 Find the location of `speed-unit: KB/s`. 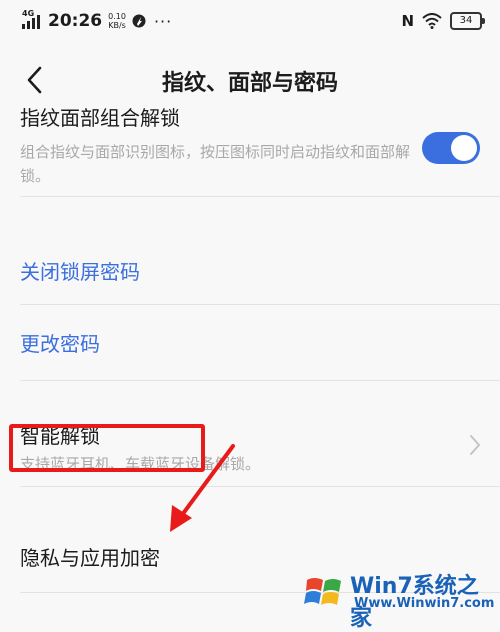

speed-unit: KB/s is located at coordinates (117, 25).